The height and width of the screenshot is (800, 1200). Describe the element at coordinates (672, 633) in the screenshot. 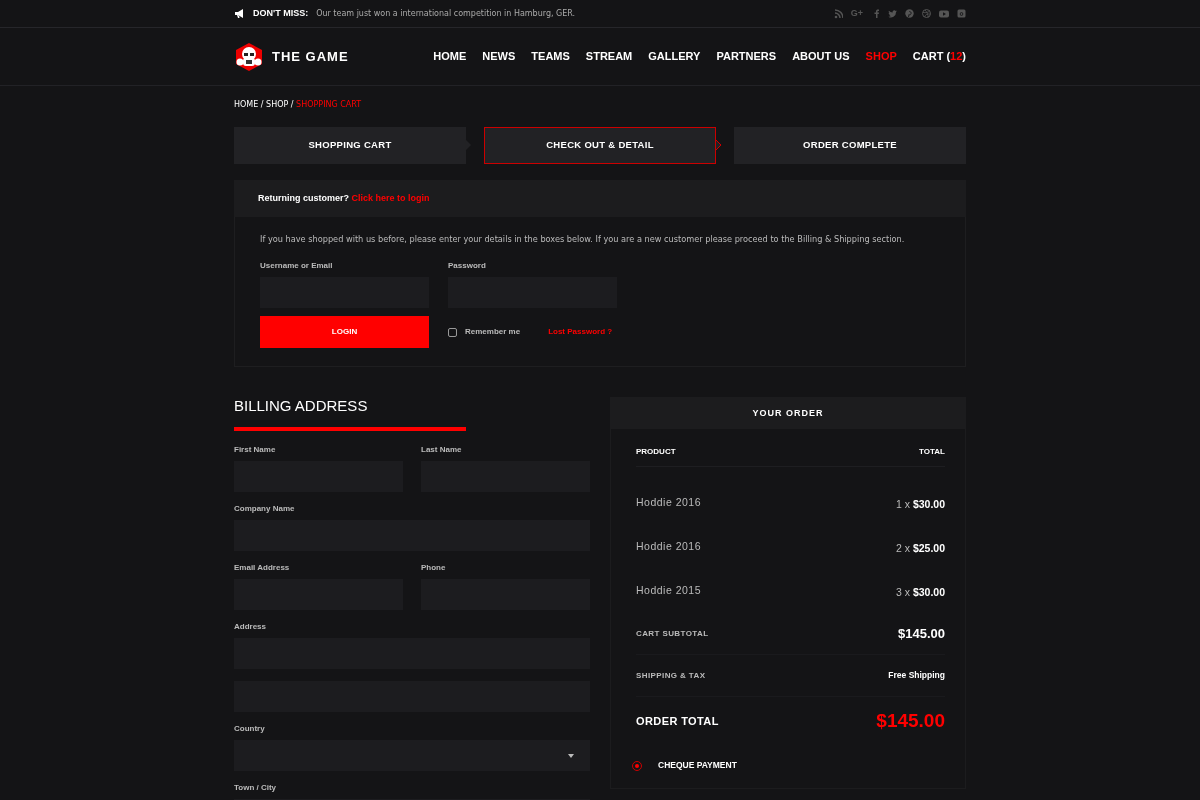

I see `total-label: CART SUBTOTAL` at that location.